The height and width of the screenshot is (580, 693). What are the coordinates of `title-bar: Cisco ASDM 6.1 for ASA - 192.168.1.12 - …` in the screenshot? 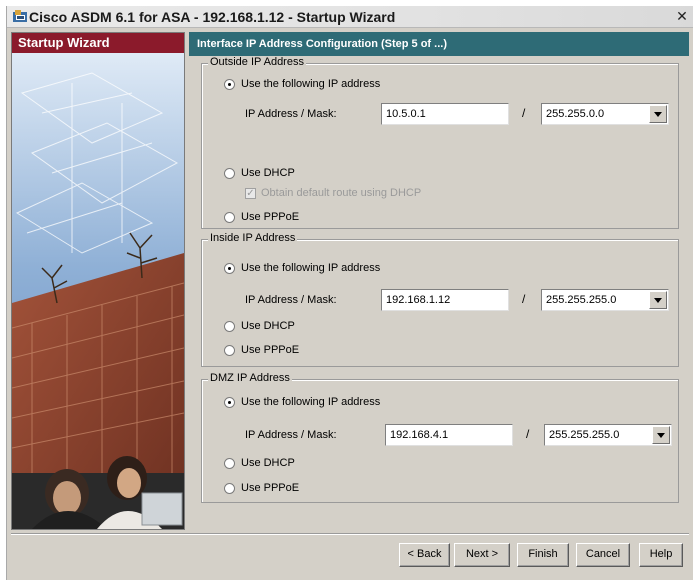 It's located at (350, 17).